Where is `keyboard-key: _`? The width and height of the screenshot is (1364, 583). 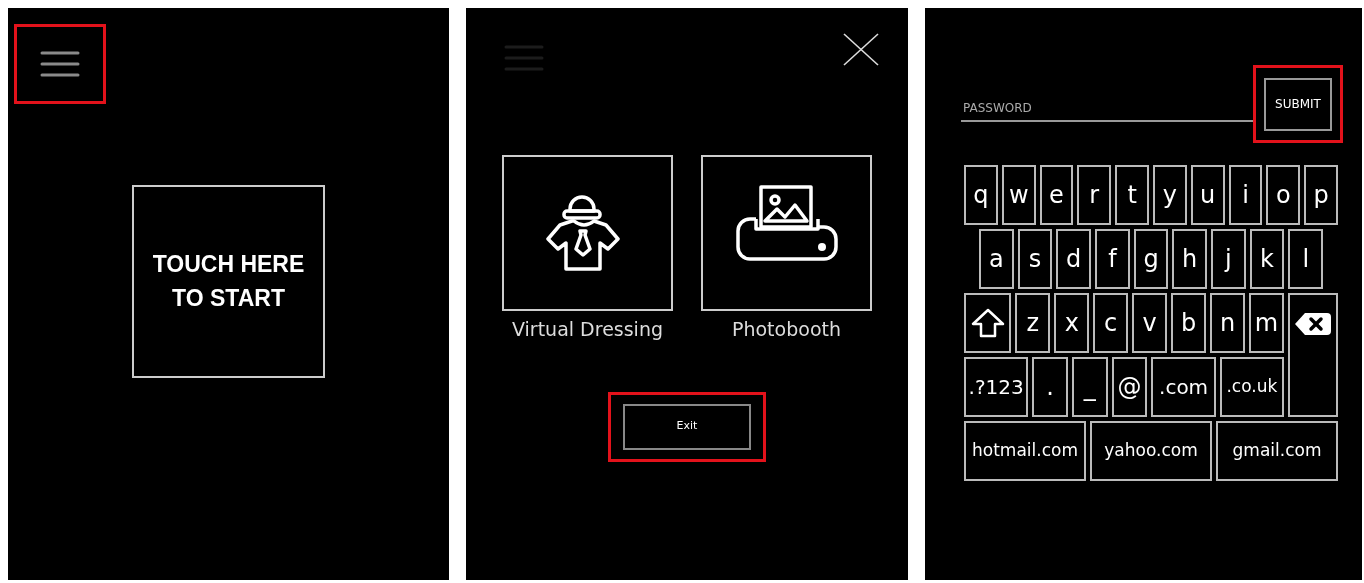 keyboard-key: _ is located at coordinates (1090, 387).